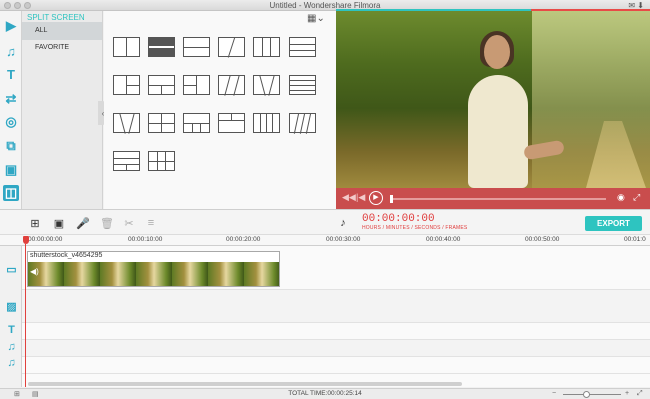 The image size is (650, 399). I want to click on music-icon: ♫, so click(11, 51).